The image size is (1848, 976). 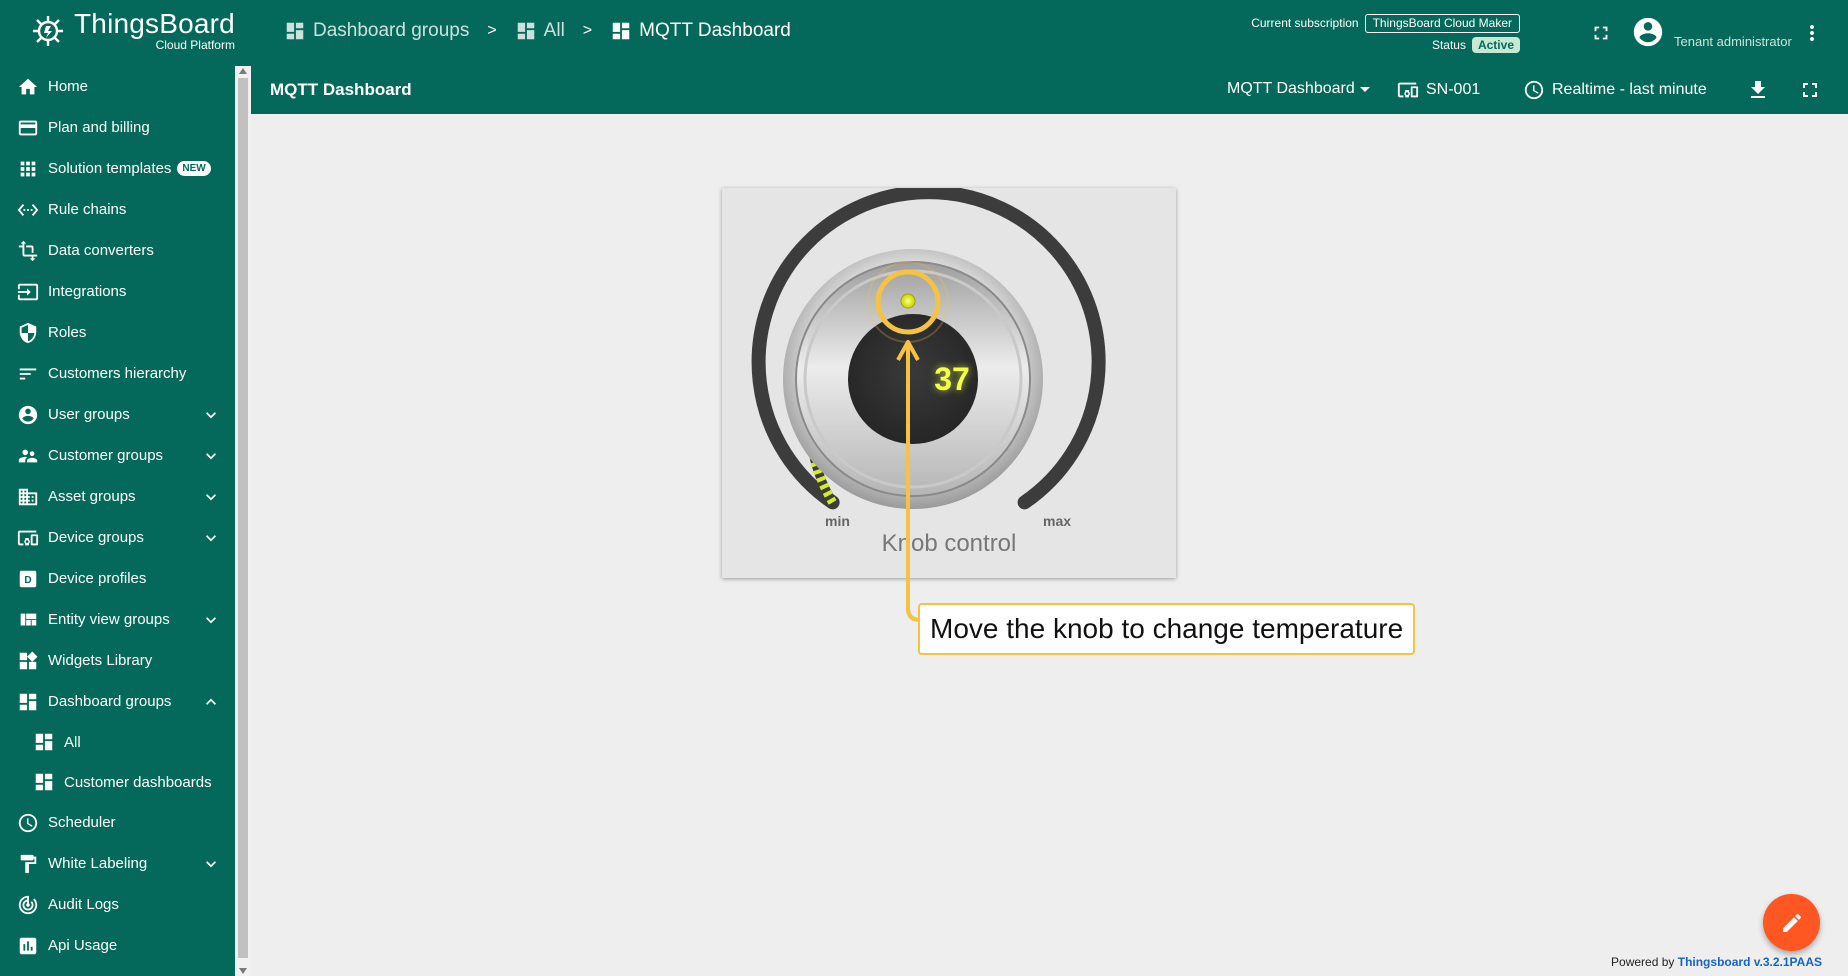 I want to click on sidebar-item-data-converters: Data converters, so click(x=117, y=250).